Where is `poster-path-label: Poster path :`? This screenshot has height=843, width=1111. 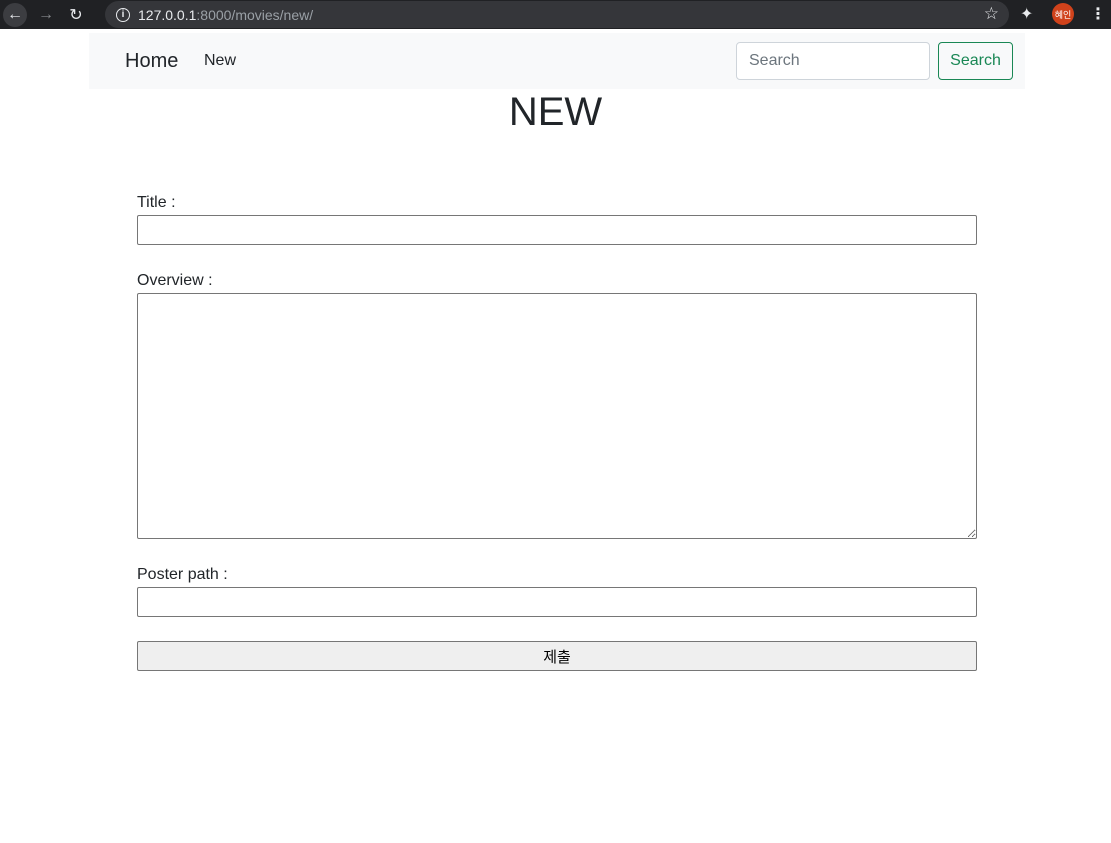
poster-path-label: Poster path : is located at coordinates (182, 574).